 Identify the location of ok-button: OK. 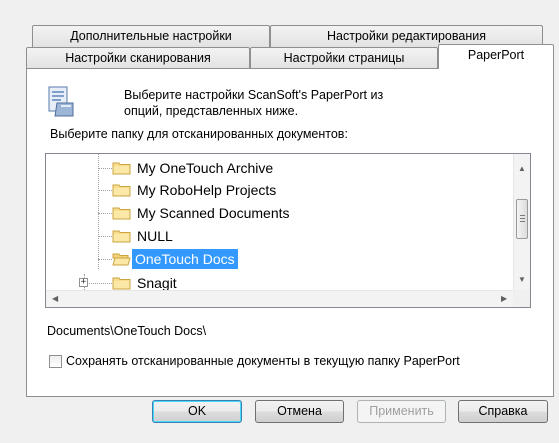
(197, 411).